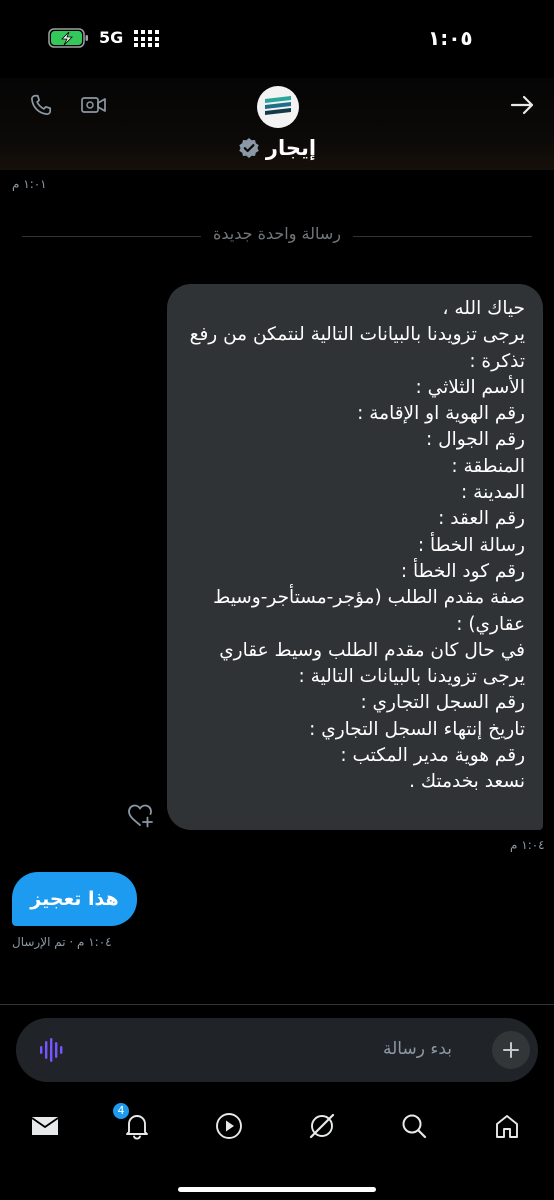 The image size is (554, 1200). I want to click on envelope-icon, so click(45, 1126).